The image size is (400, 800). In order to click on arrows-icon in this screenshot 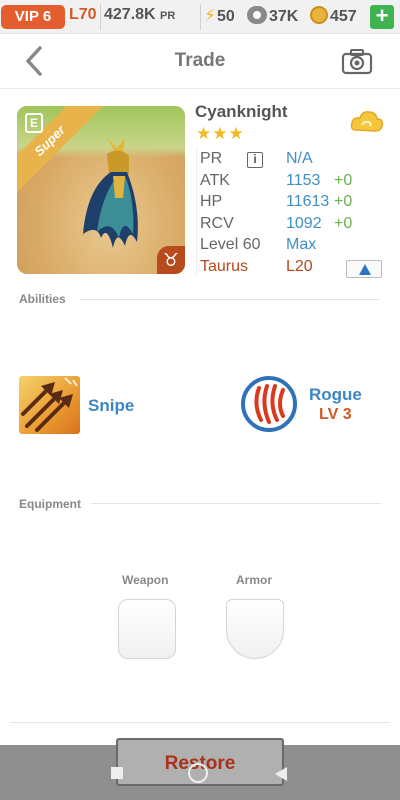, I will do `click(49, 404)`.